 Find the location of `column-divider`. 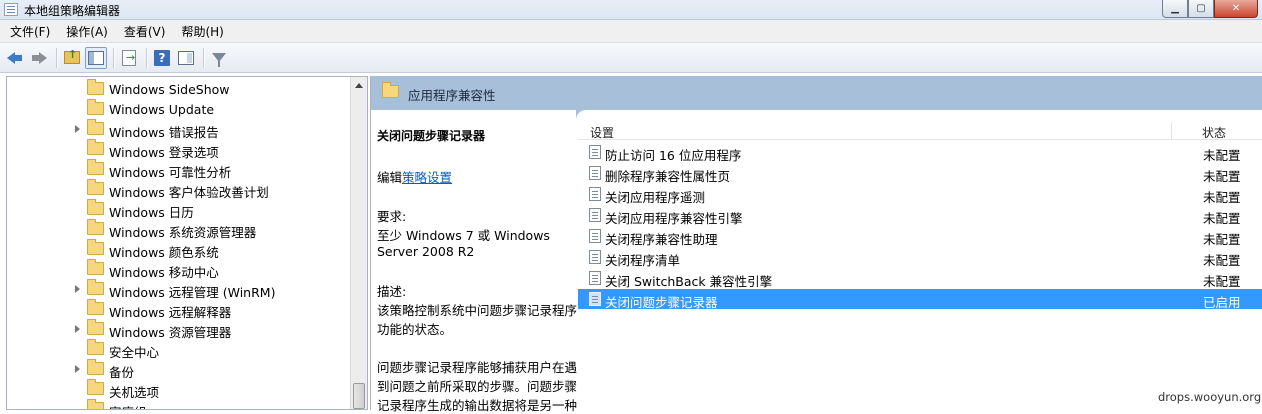

column-divider is located at coordinates (1171, 131).